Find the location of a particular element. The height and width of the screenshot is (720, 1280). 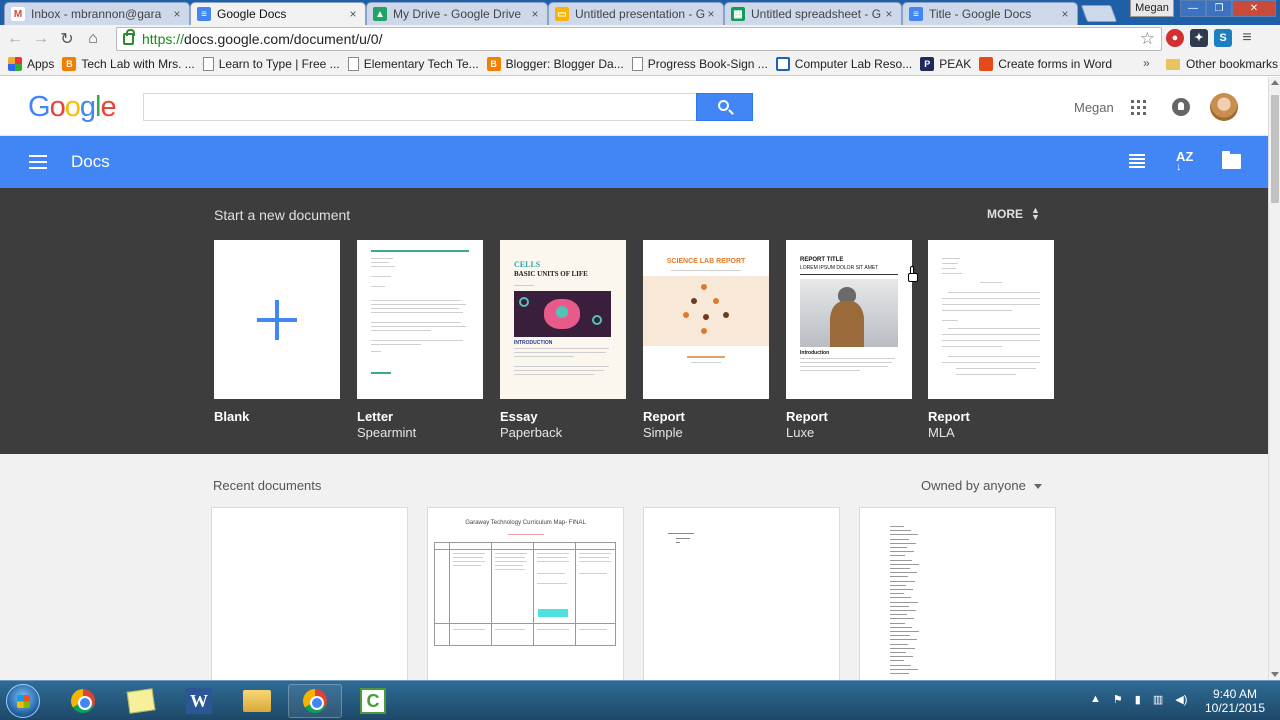

open-file-picker-icon is located at coordinates (1231, 160).